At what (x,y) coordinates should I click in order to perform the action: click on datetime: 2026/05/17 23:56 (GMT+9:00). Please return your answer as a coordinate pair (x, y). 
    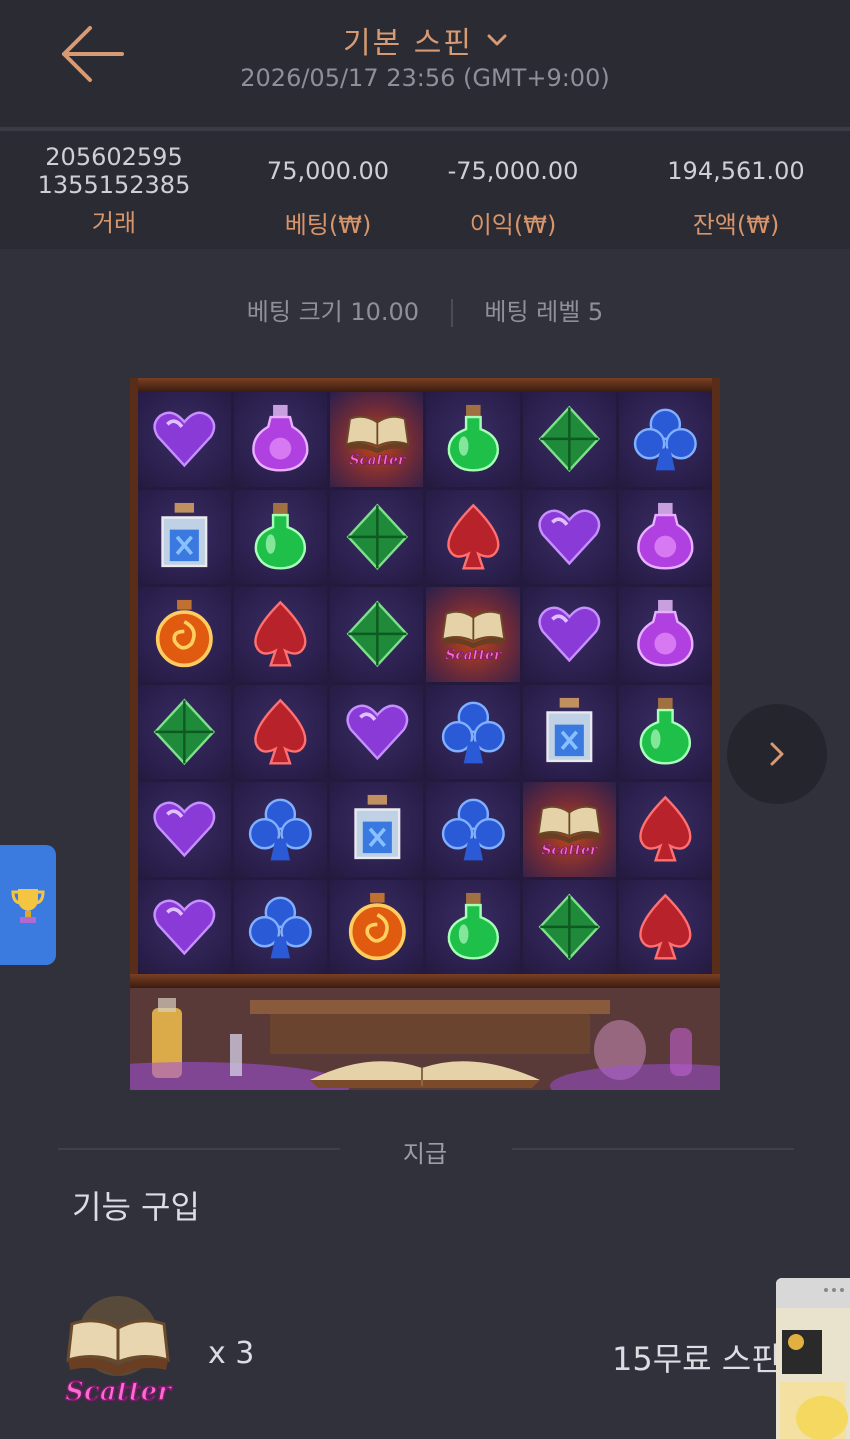
    Looking at the image, I should click on (425, 78).